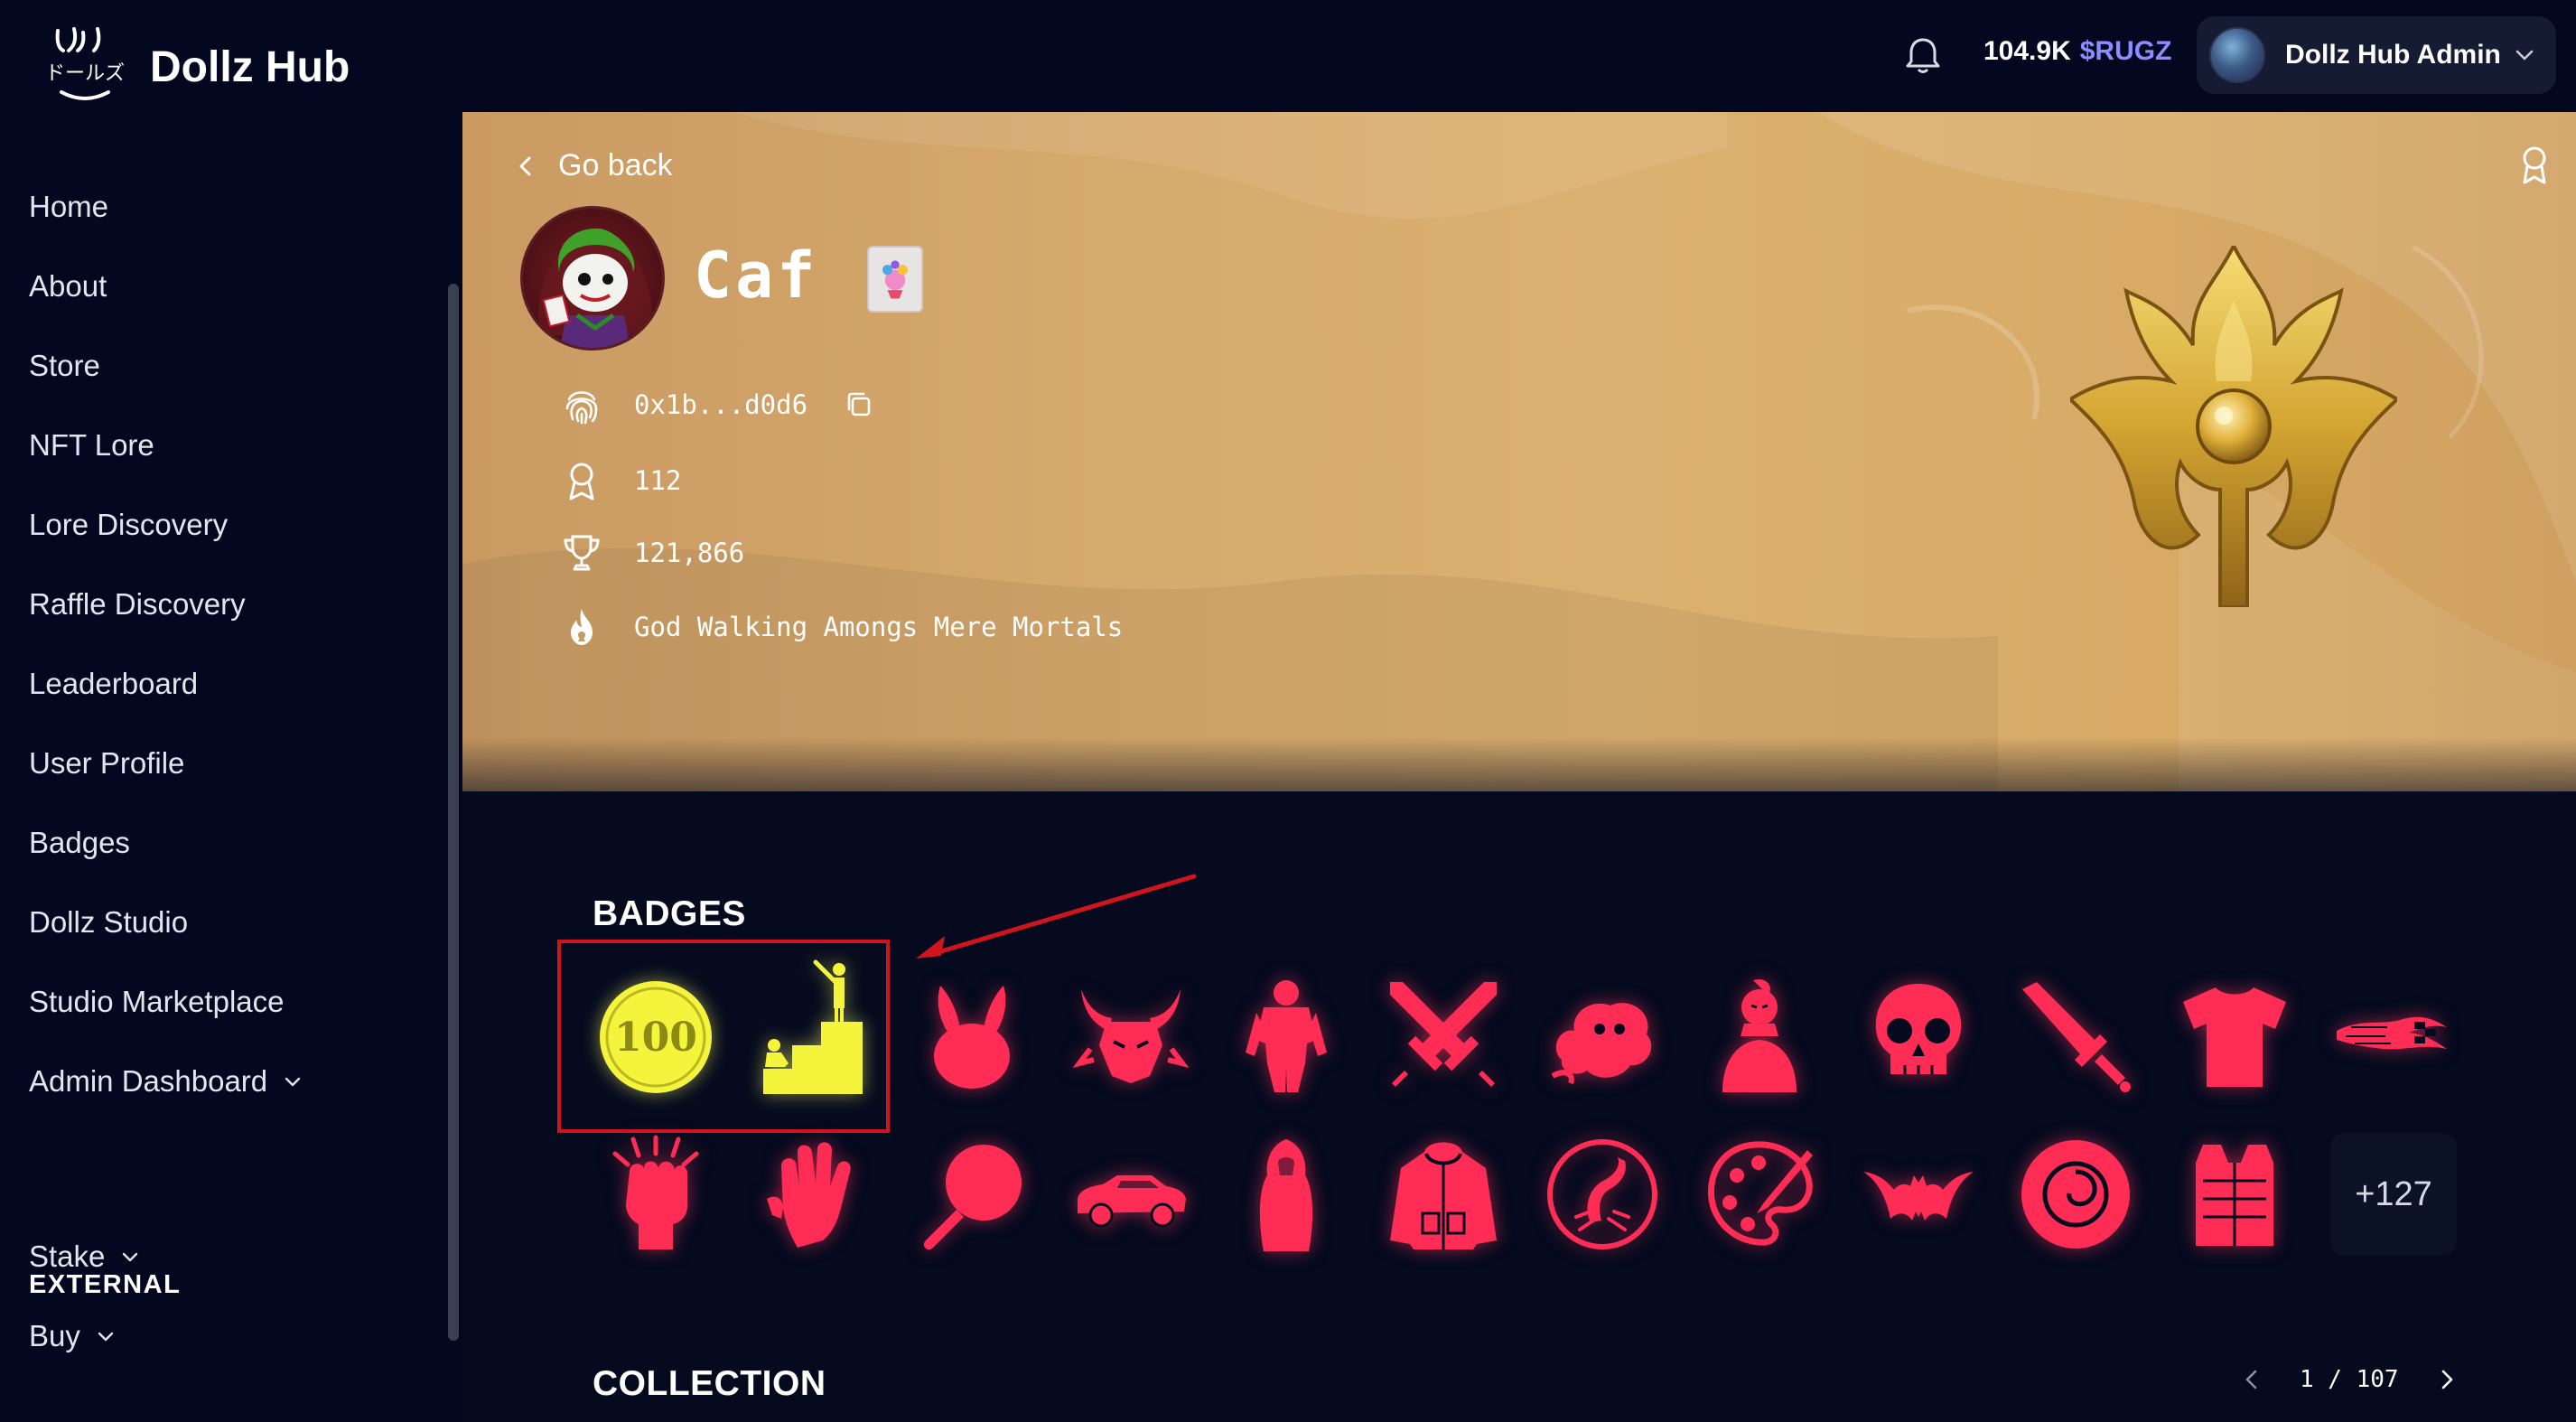  I want to click on logo-icon: ドールズ, so click(85, 64).